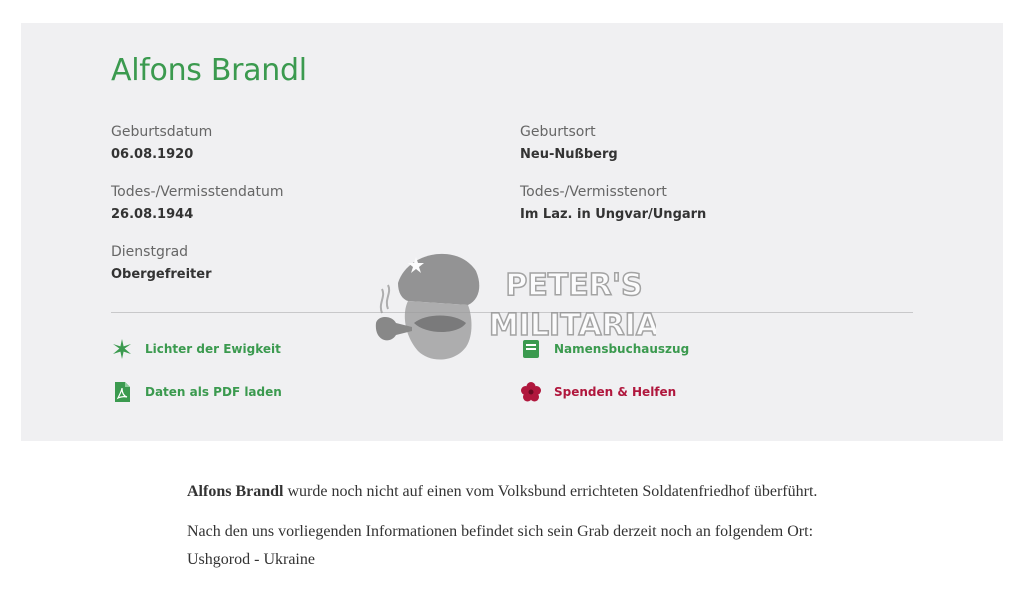 This screenshot has width=1024, height=609. Describe the element at coordinates (613, 214) in the screenshot. I see `death-place-value: Im Laz. in Ungvar/Ungarn` at that location.